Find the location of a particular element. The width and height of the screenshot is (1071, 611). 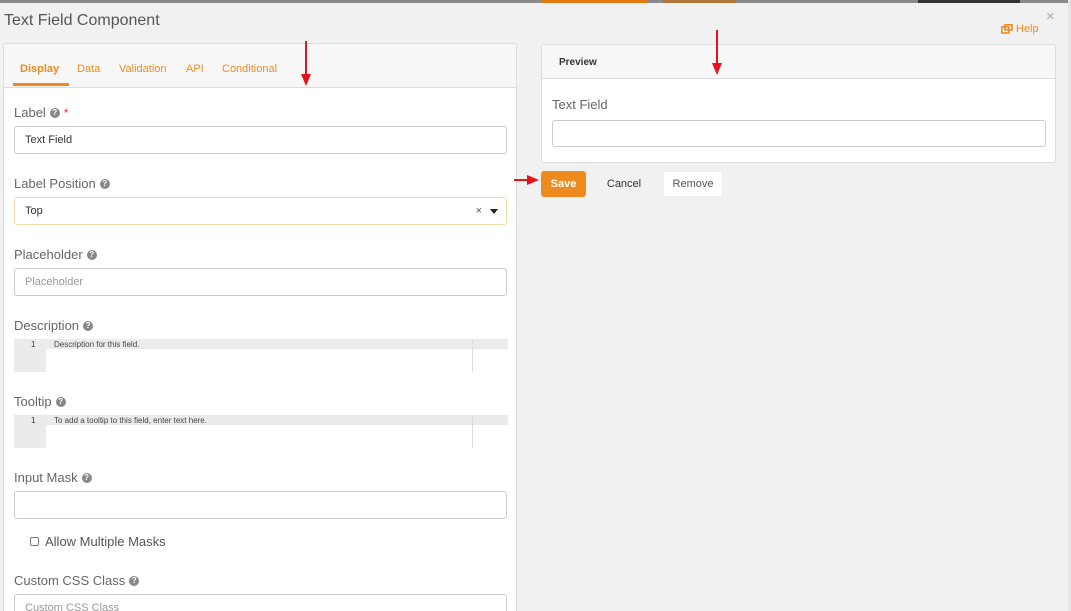

allow-multiple-masks-checkbox is located at coordinates (34, 541).